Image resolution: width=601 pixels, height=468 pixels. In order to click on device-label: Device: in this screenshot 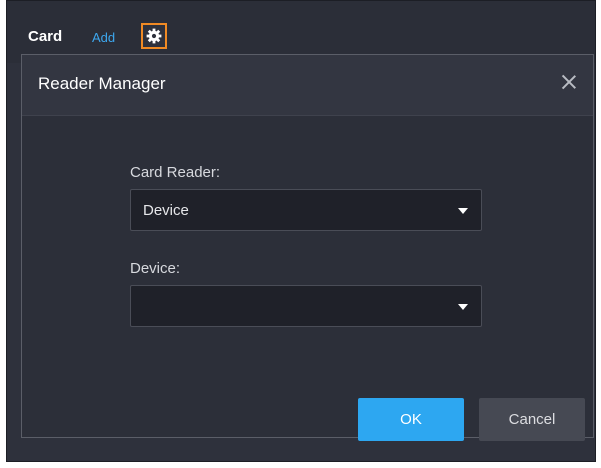, I will do `click(155, 268)`.